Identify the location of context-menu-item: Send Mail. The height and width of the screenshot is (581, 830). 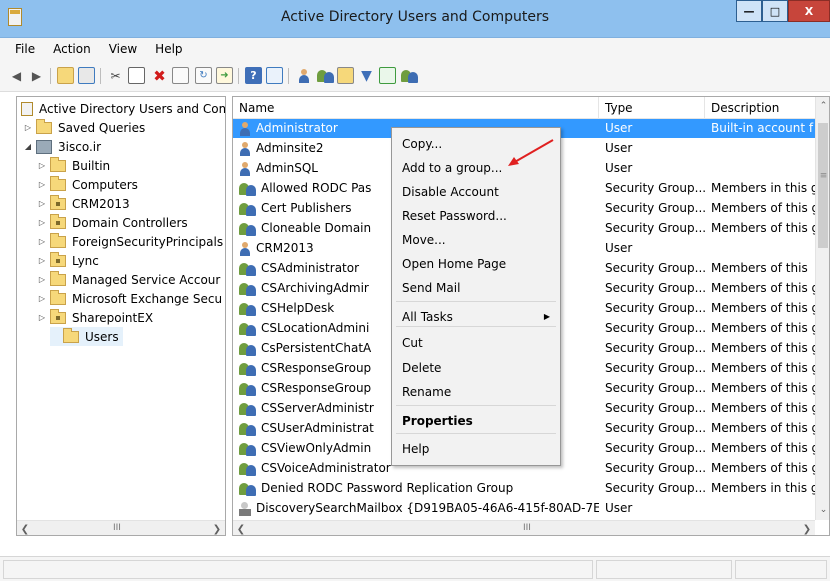
(476, 288).